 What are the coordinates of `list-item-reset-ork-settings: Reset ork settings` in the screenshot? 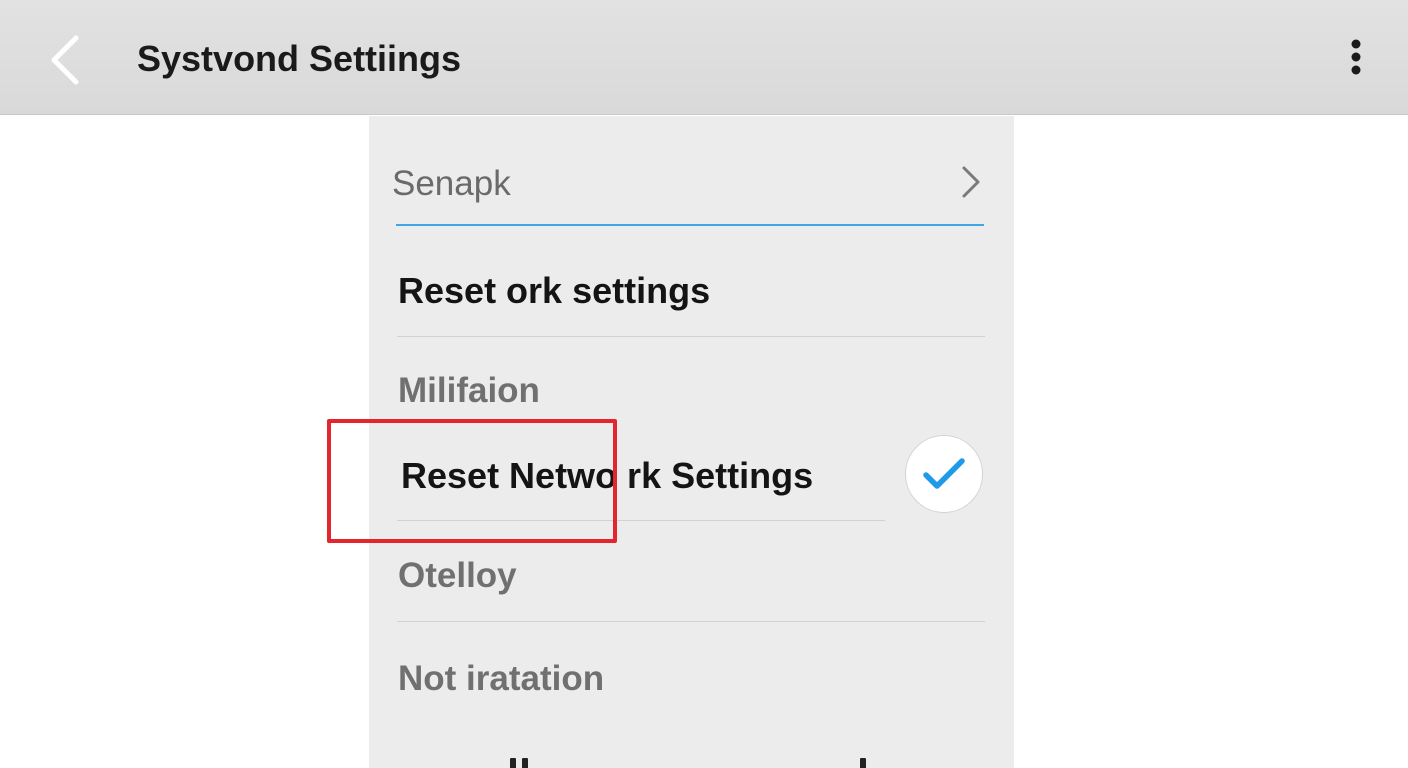 It's located at (554, 291).